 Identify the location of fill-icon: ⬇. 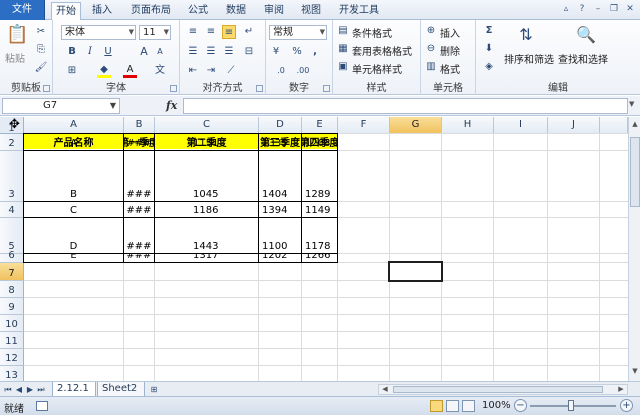
(489, 49).